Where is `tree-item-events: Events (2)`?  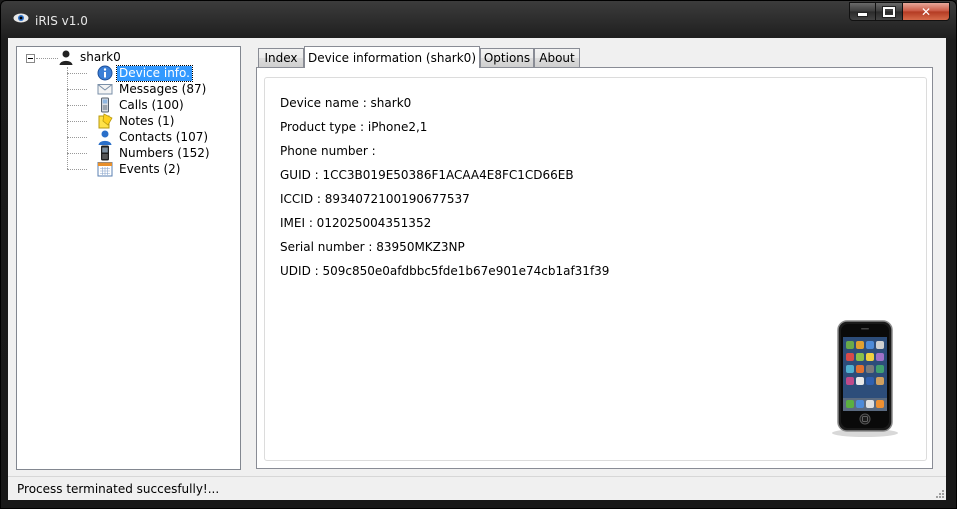 tree-item-events: Events (2) is located at coordinates (139, 169).